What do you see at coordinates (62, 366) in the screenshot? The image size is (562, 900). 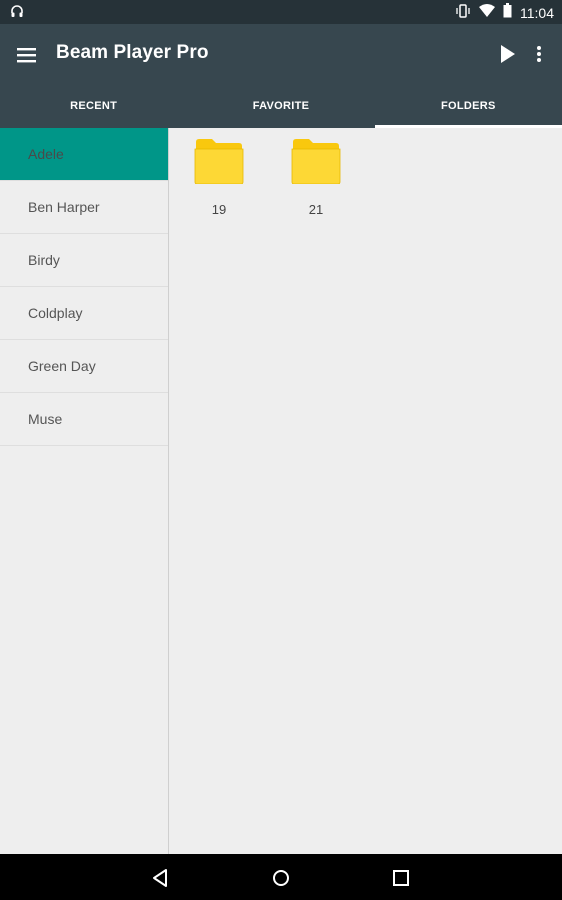 I see `artist-label: Green Day` at bounding box center [62, 366].